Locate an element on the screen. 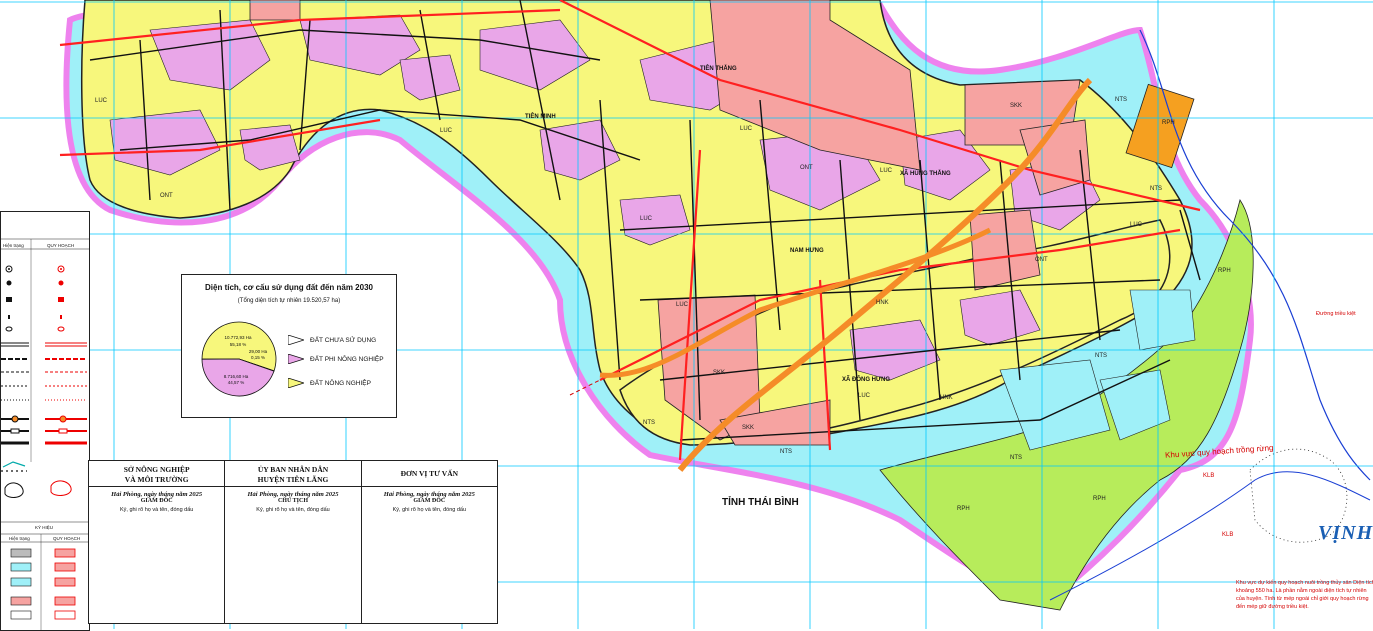 The height and width of the screenshot is (631, 1373). province-label: TỈNH THÁI BÌNH is located at coordinates (760, 502).